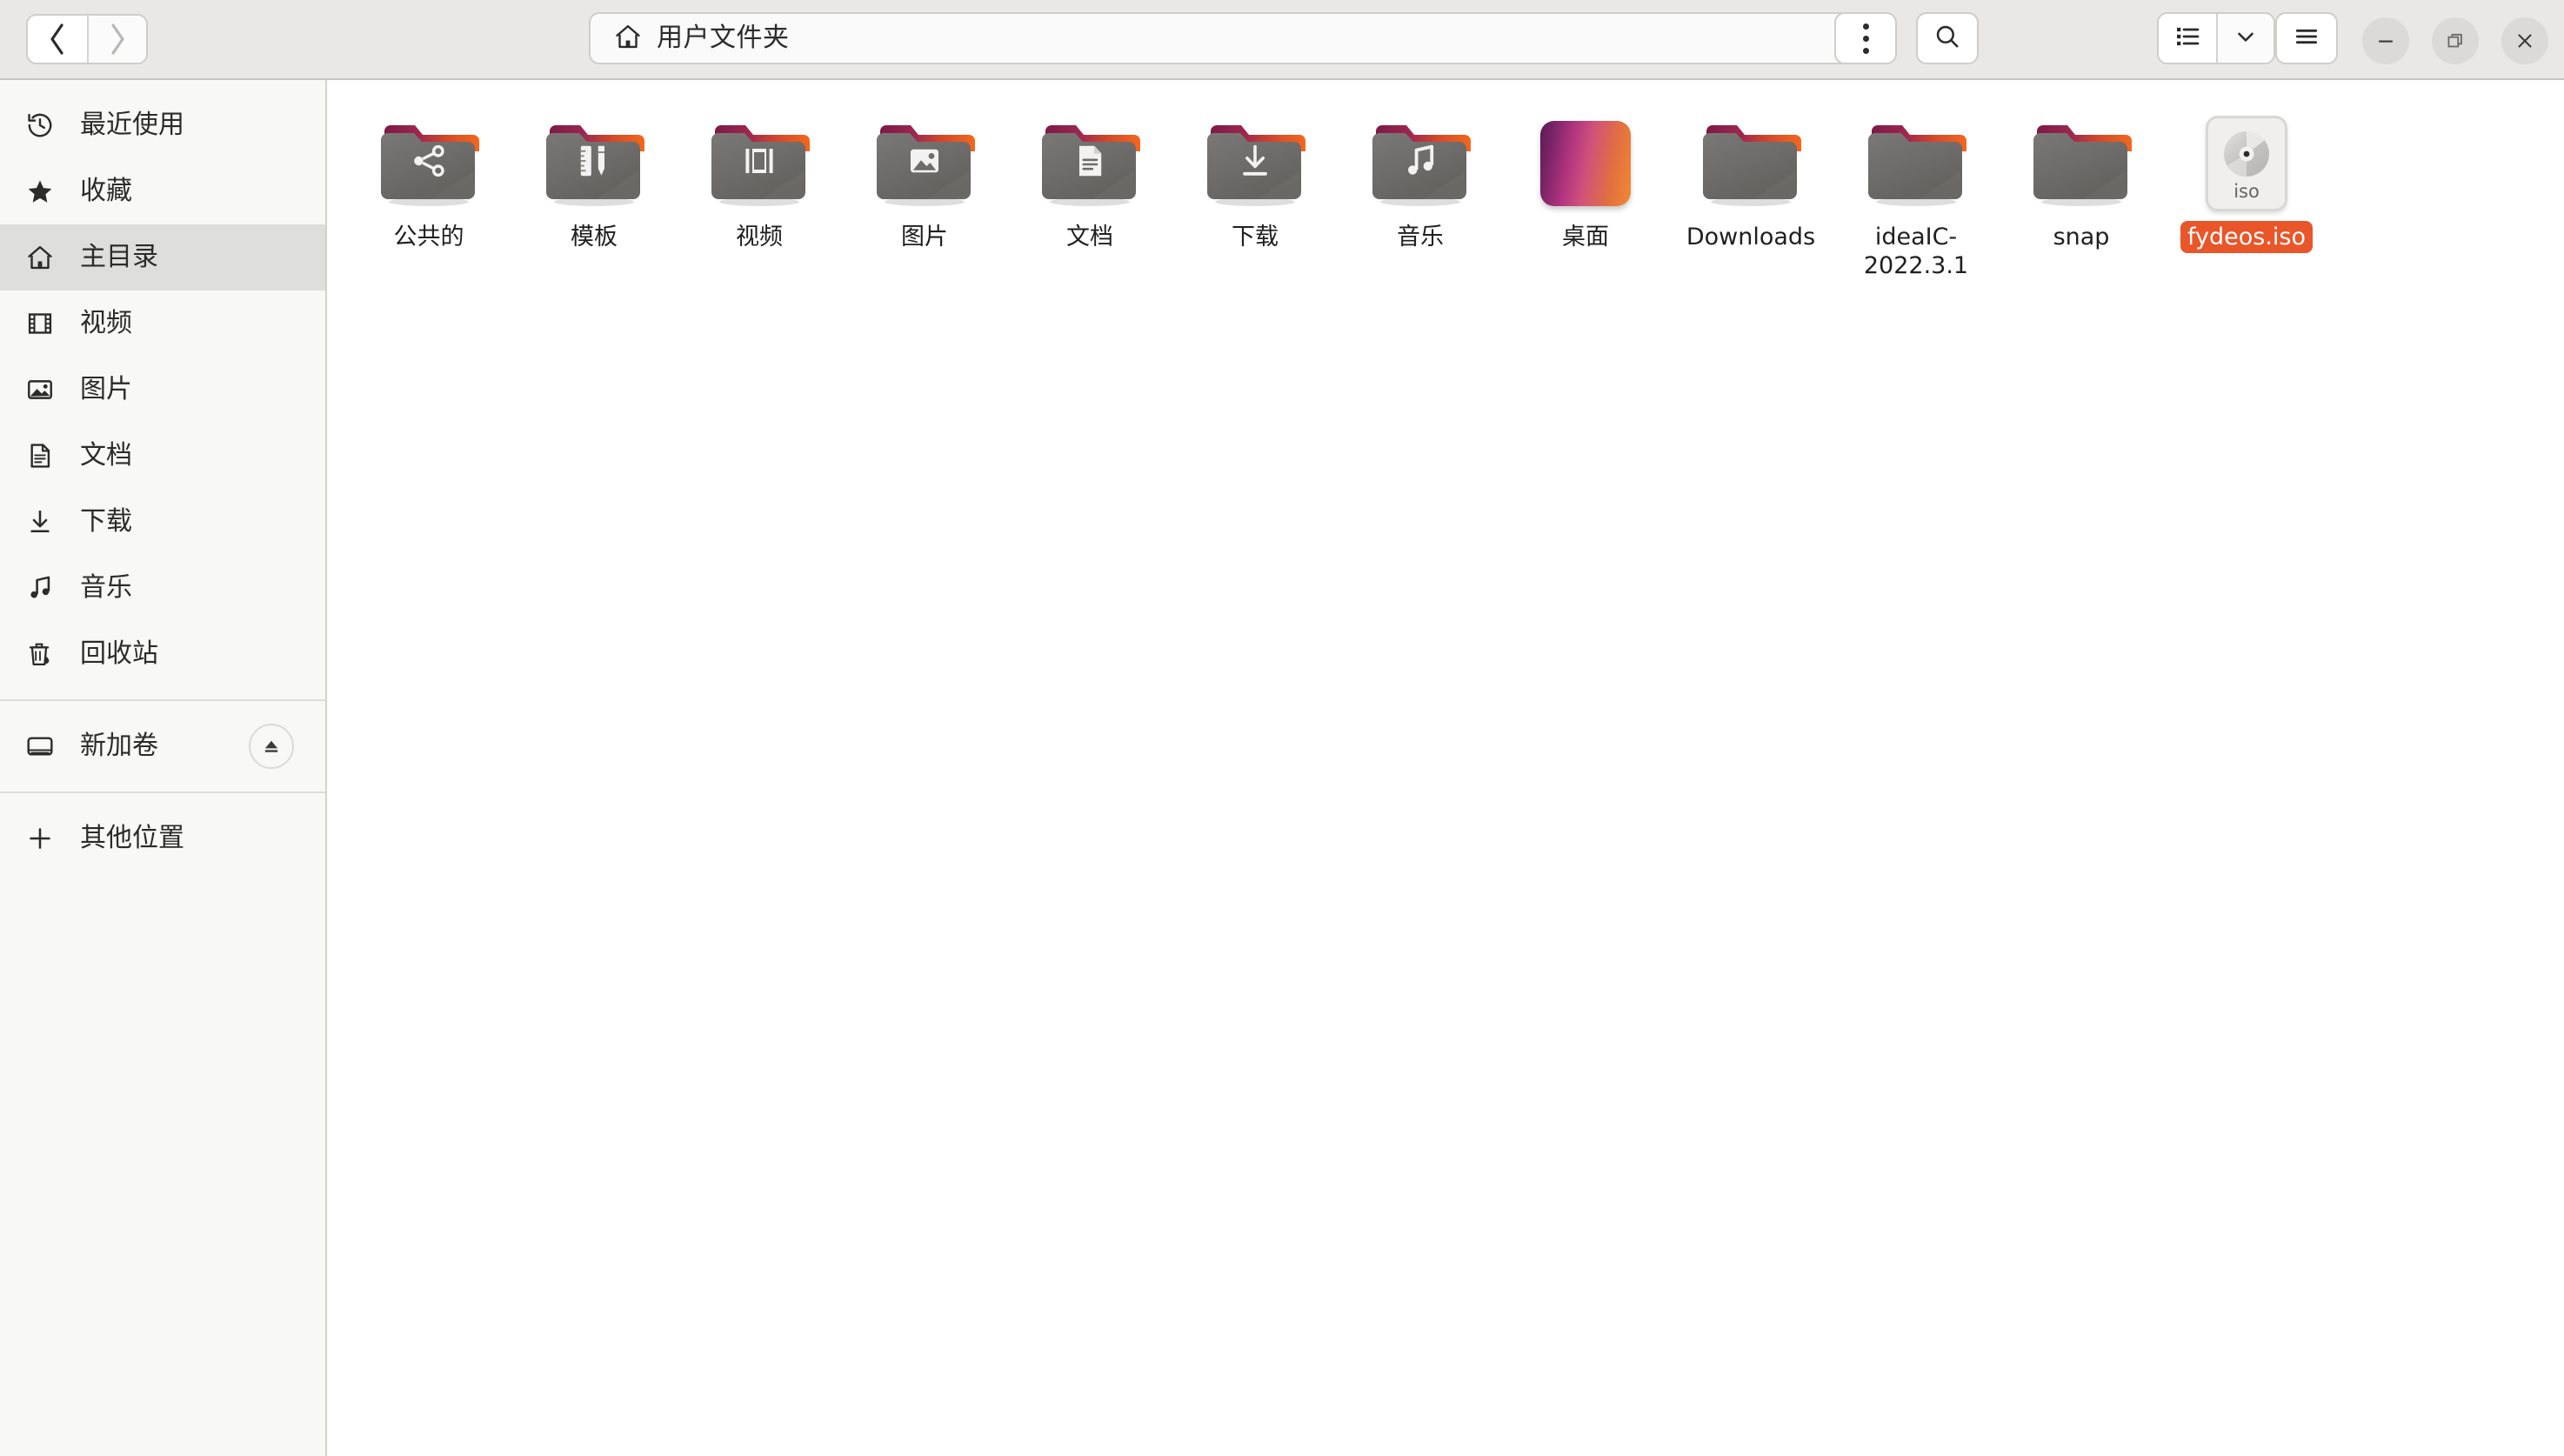  I want to click on sidebar-item-3: 视频, so click(163, 324).